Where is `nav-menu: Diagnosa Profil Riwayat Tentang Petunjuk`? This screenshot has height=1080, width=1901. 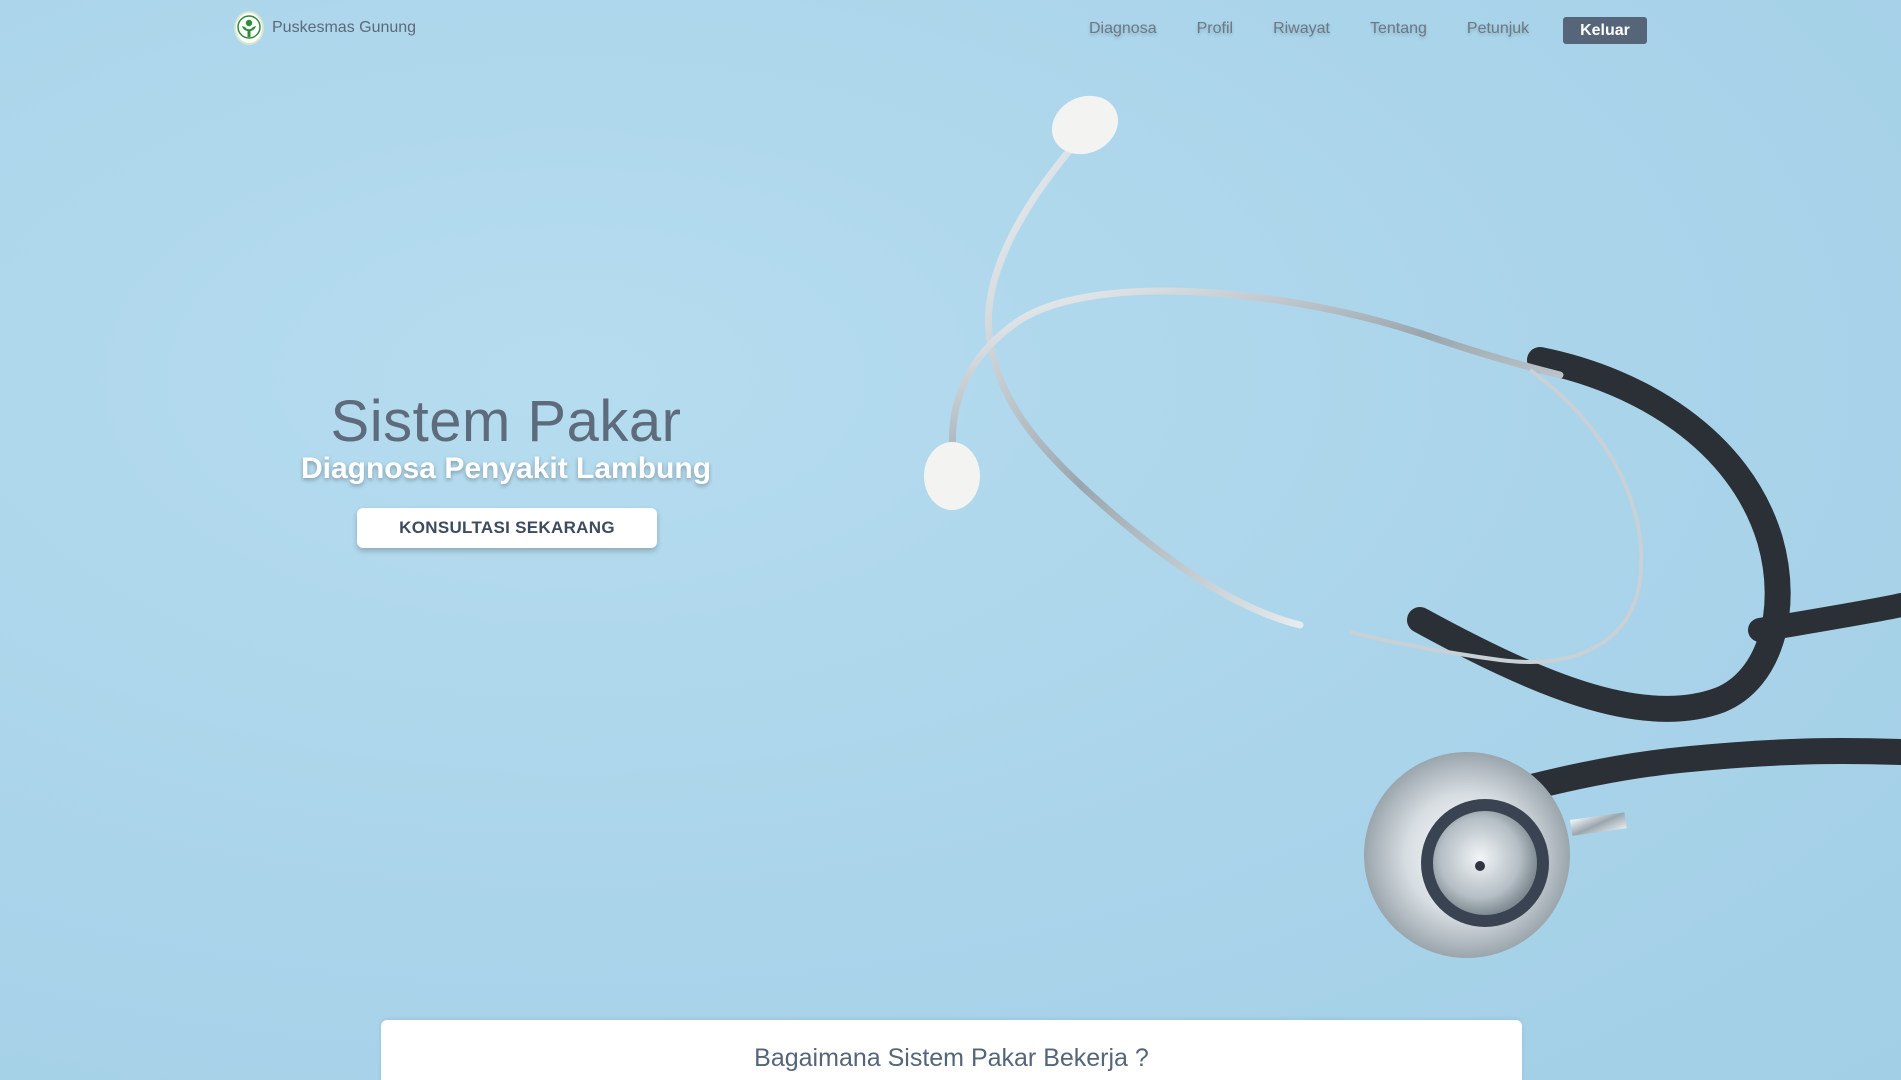
nav-menu: Diagnosa Profil Riwayat Tentang Petunjuk is located at coordinates (1309, 29).